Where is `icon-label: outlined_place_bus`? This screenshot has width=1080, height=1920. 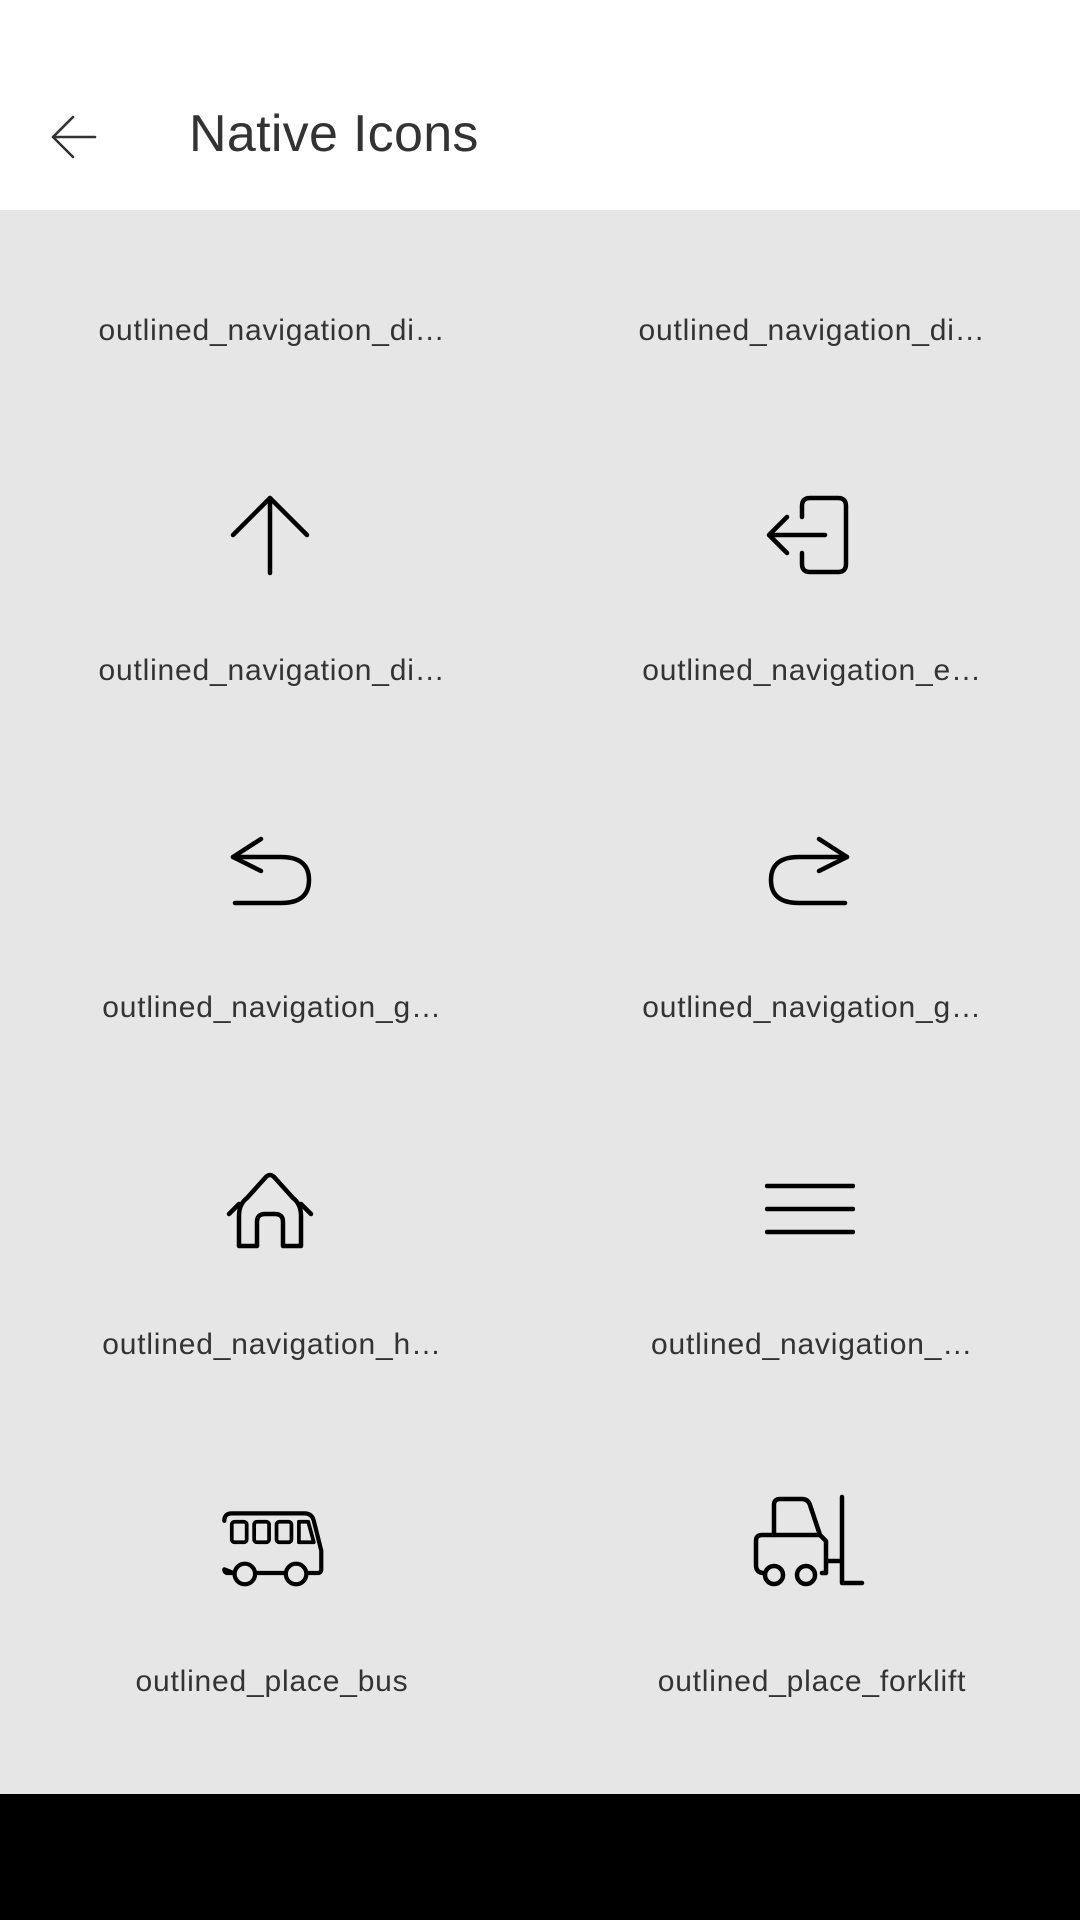 icon-label: outlined_place_bus is located at coordinates (272, 1681).